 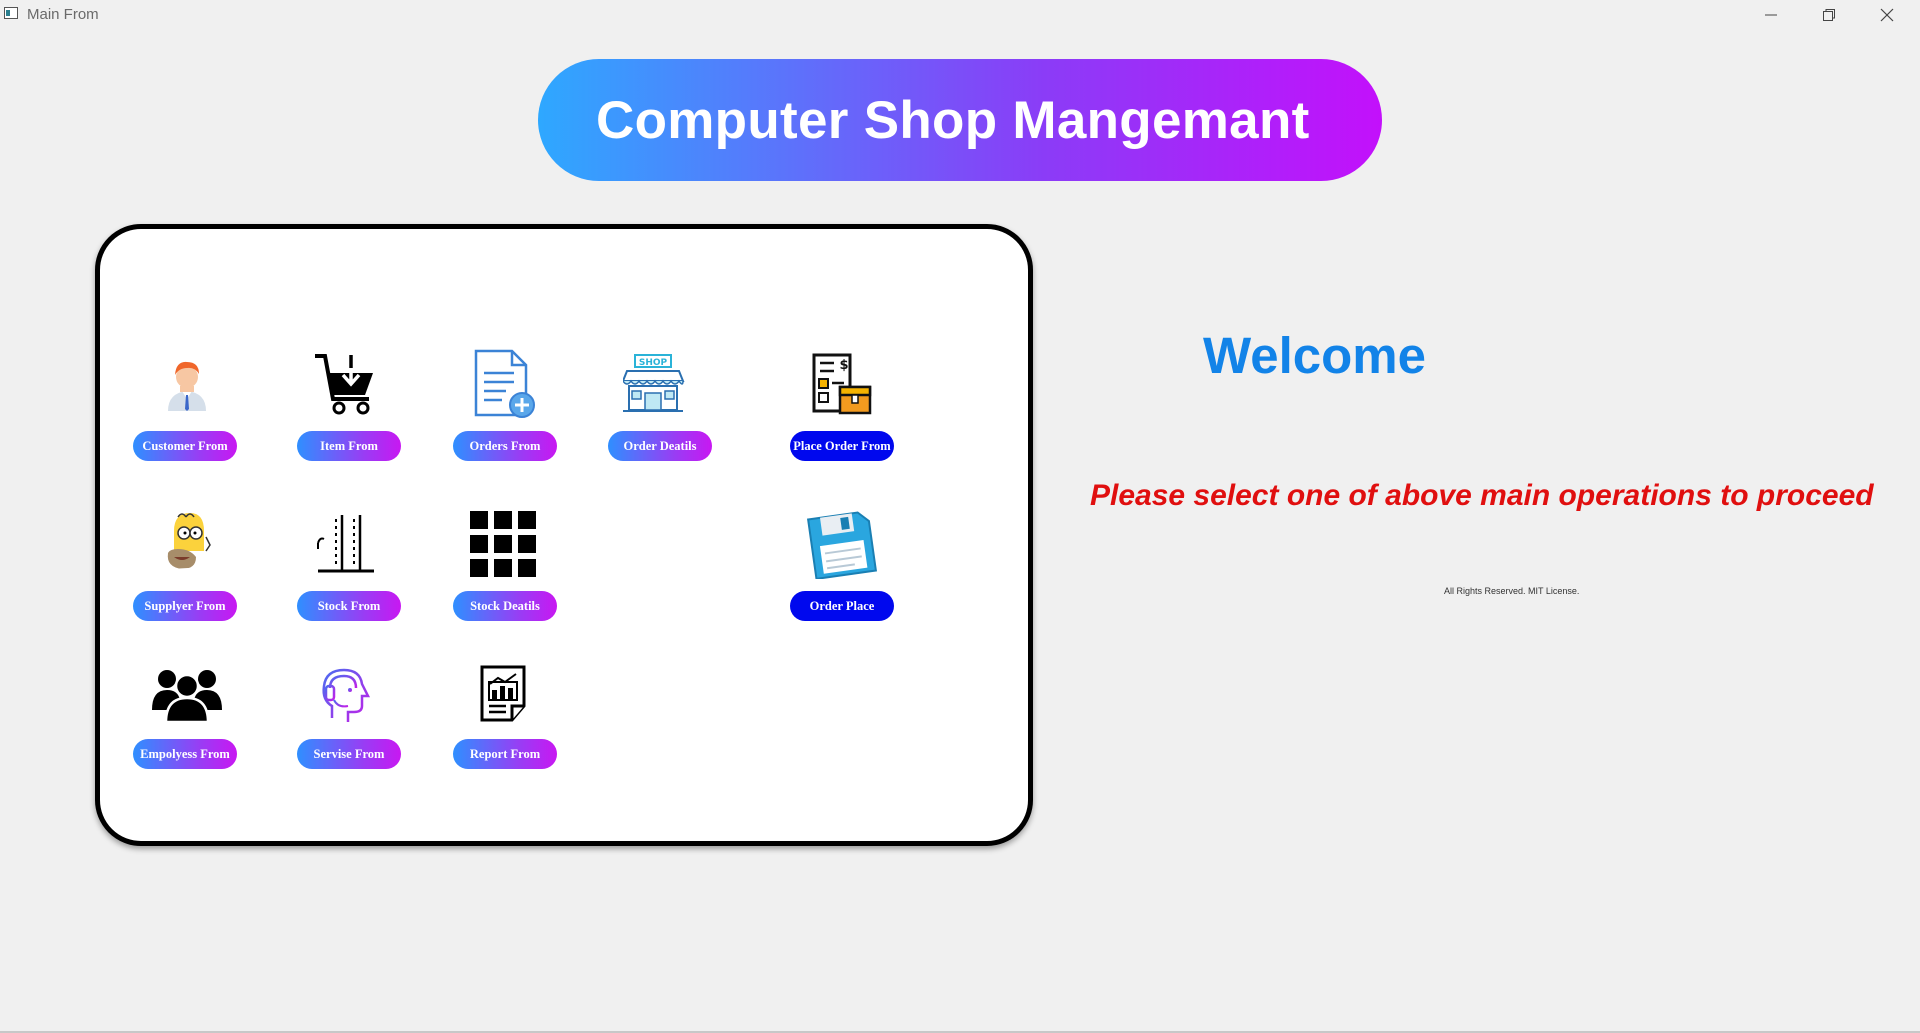 I want to click on minimize-icon, so click(x=1771, y=15).